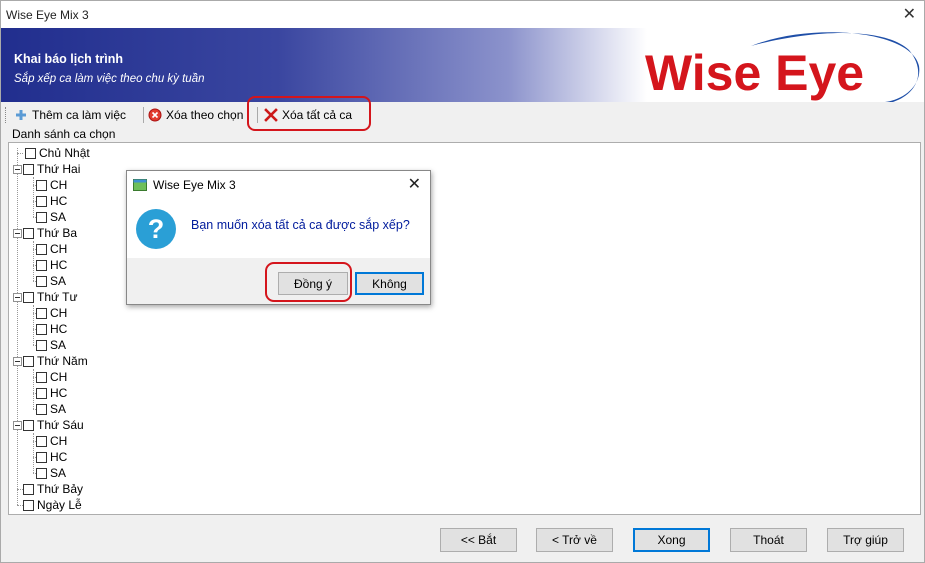 The width and height of the screenshot is (925, 563). Describe the element at coordinates (109, 79) in the screenshot. I see `page-subtitle: Sắp xếp ca làm việc theo chu kỳ tuần` at that location.